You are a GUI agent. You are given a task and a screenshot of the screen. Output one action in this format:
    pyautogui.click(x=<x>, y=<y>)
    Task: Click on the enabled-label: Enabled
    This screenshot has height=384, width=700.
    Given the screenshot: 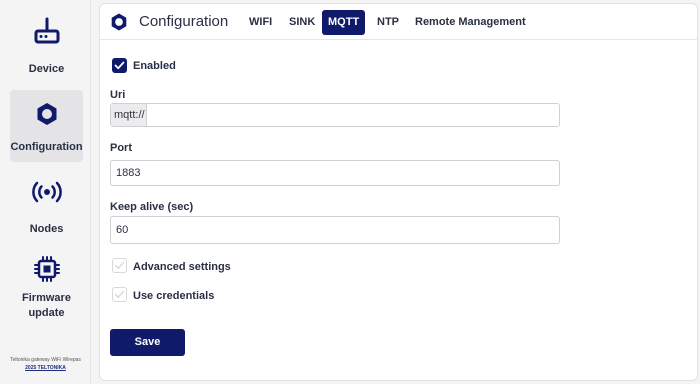 What is the action you would take?
    pyautogui.click(x=154, y=66)
    